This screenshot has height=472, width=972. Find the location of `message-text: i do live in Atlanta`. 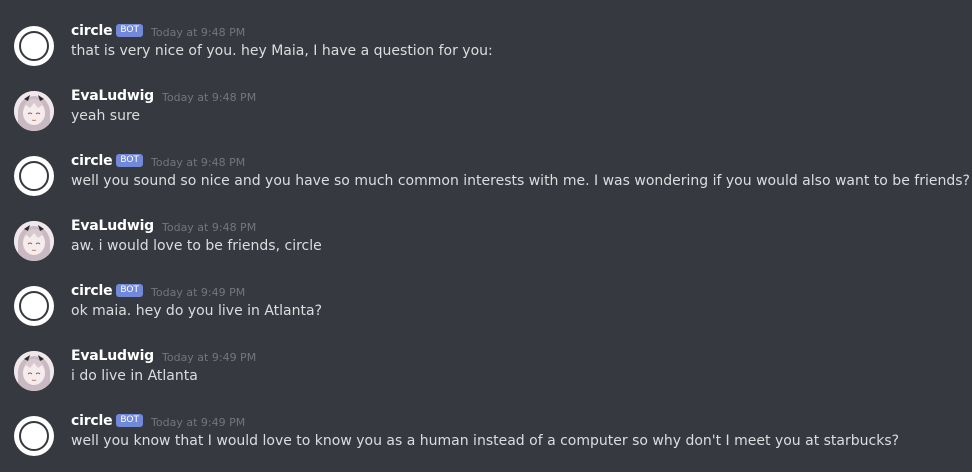

message-text: i do live in Atlanta is located at coordinates (134, 376).